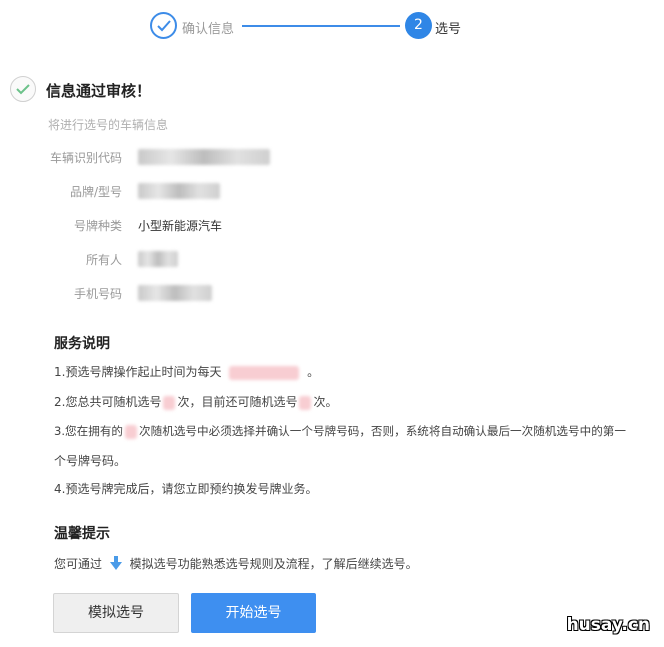  Describe the element at coordinates (418, 25) in the screenshot. I see `step2-number: 2` at that location.